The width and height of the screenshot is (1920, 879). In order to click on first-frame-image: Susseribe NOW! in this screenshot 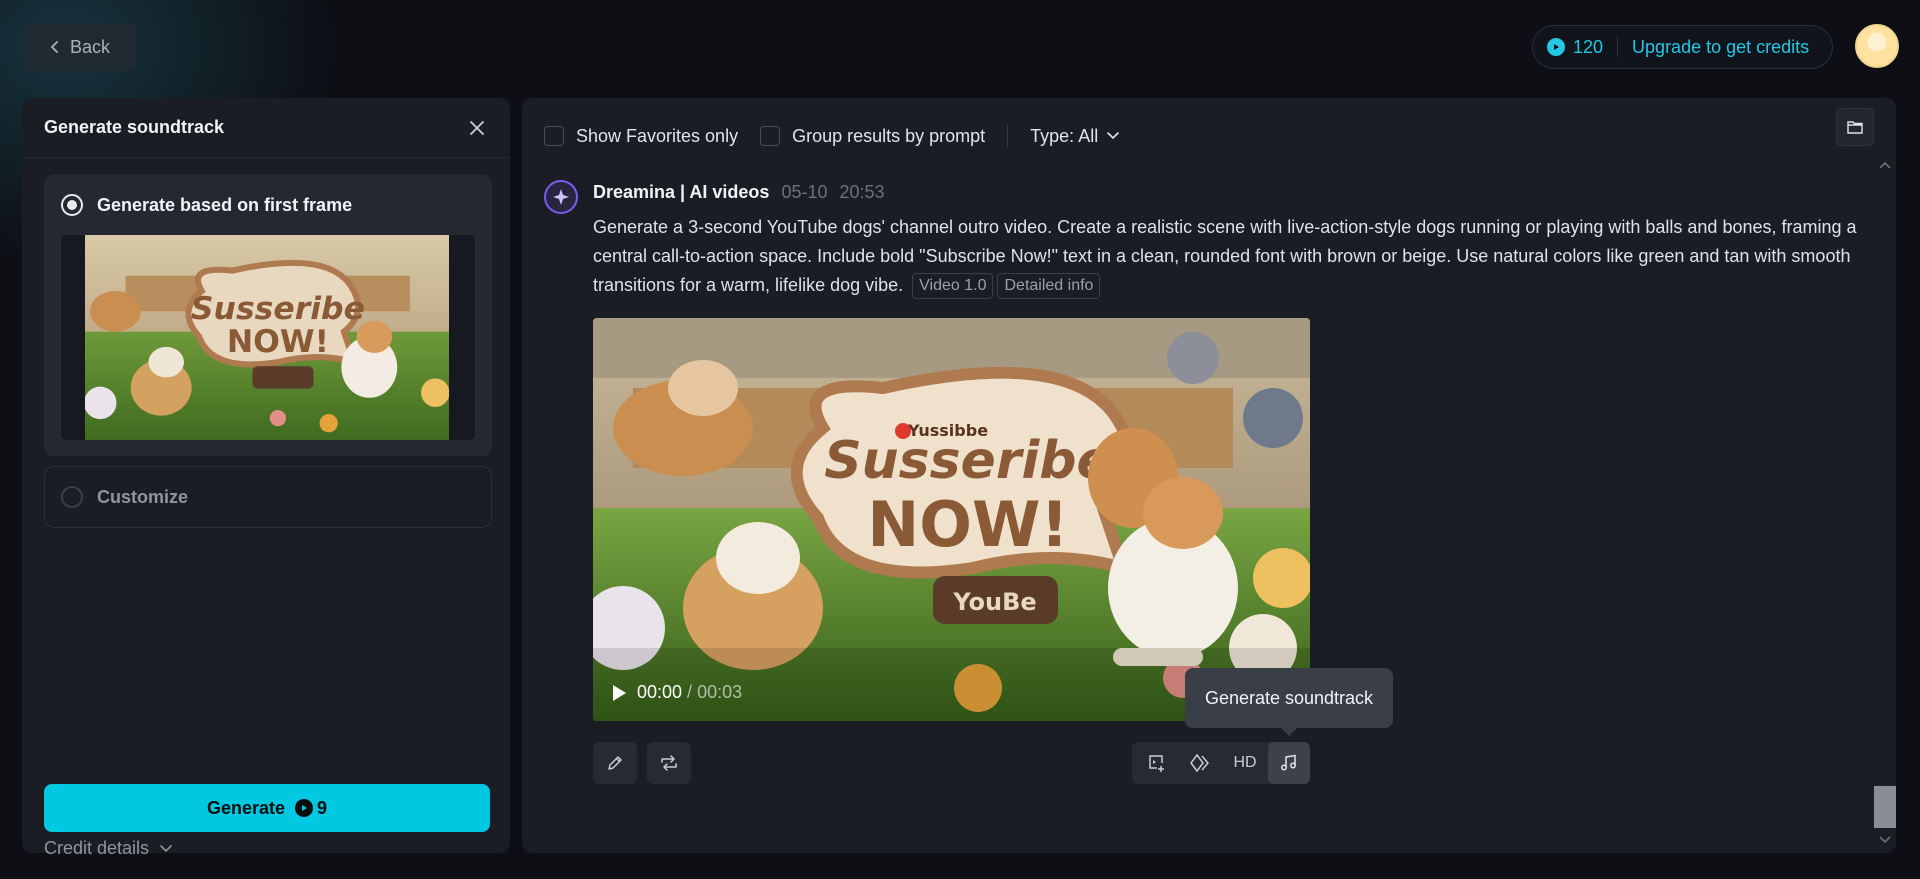, I will do `click(267, 337)`.